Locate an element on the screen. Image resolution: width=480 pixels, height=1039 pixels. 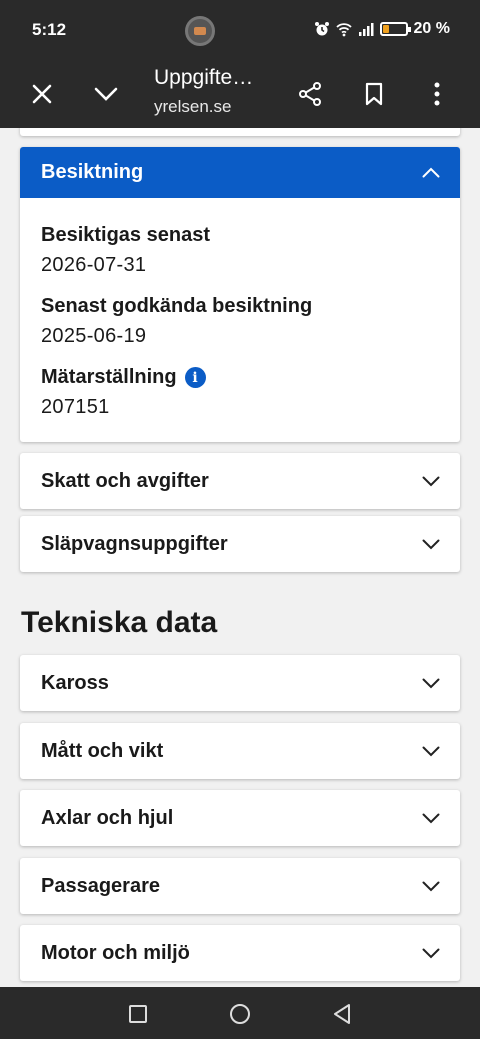
back-button is located at coordinates (342, 1014).